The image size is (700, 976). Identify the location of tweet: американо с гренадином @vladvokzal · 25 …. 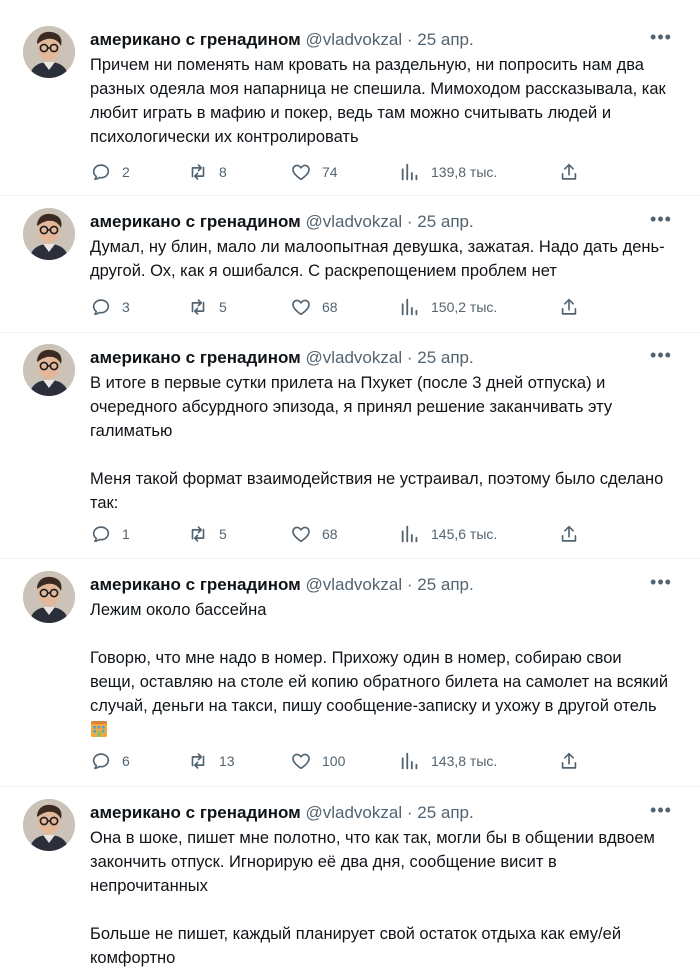
(350, 270).